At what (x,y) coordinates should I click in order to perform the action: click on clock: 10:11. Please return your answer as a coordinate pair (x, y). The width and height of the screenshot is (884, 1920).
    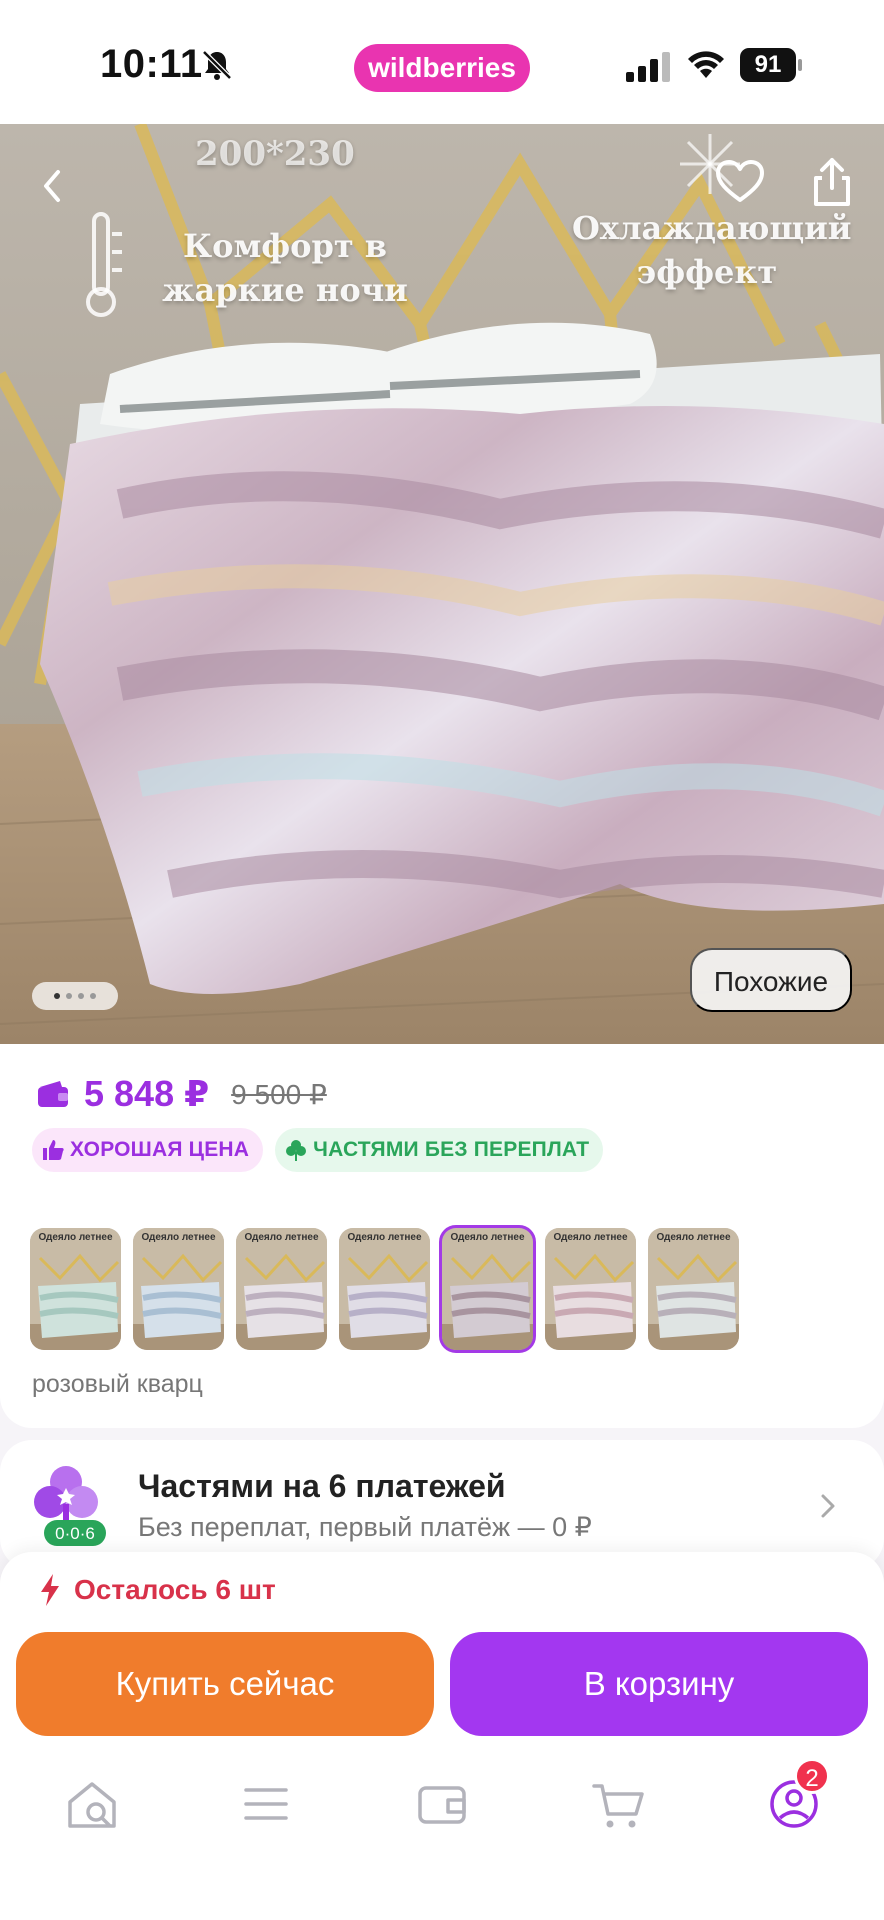
    Looking at the image, I should click on (151, 64).